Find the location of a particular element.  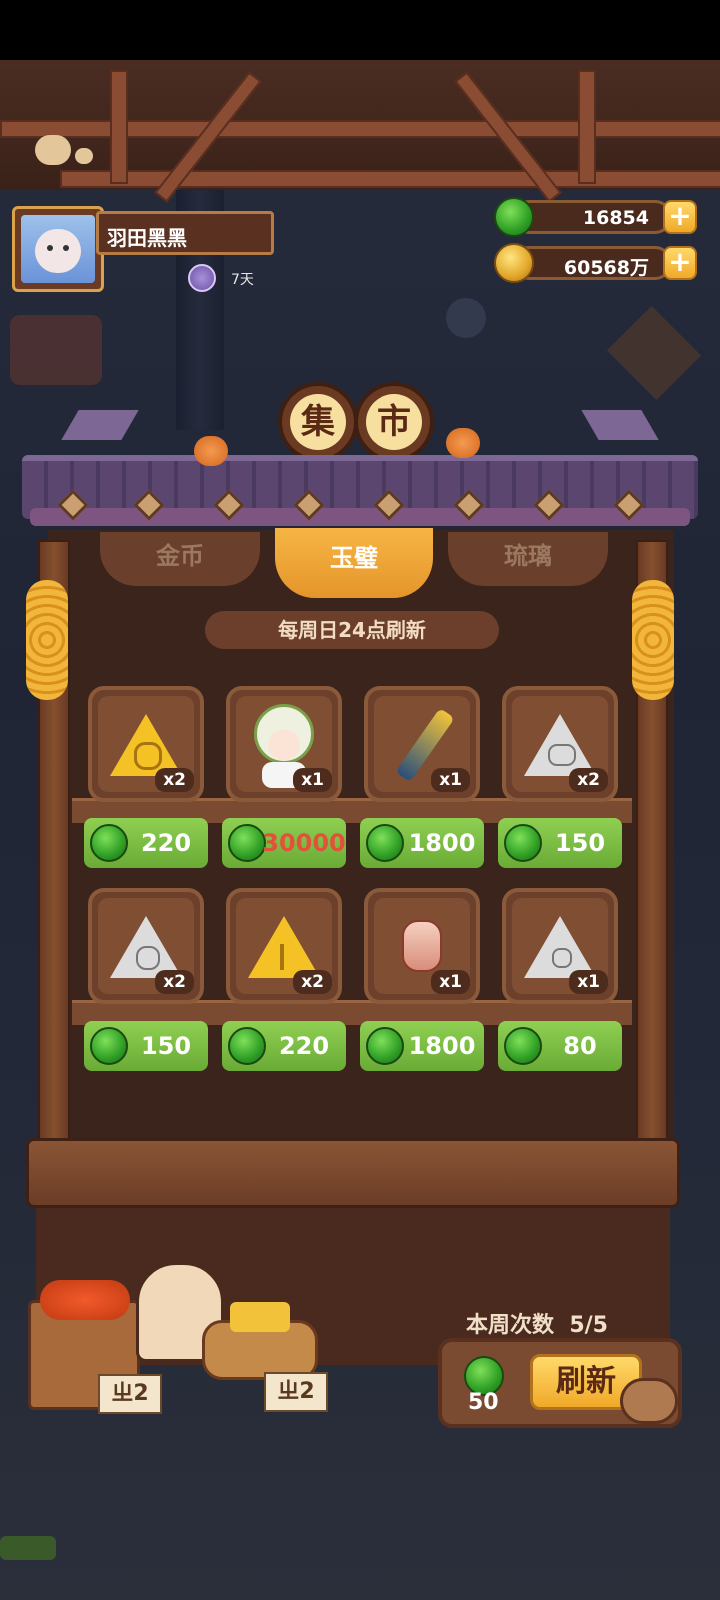

status-bar is located at coordinates (360, 30).